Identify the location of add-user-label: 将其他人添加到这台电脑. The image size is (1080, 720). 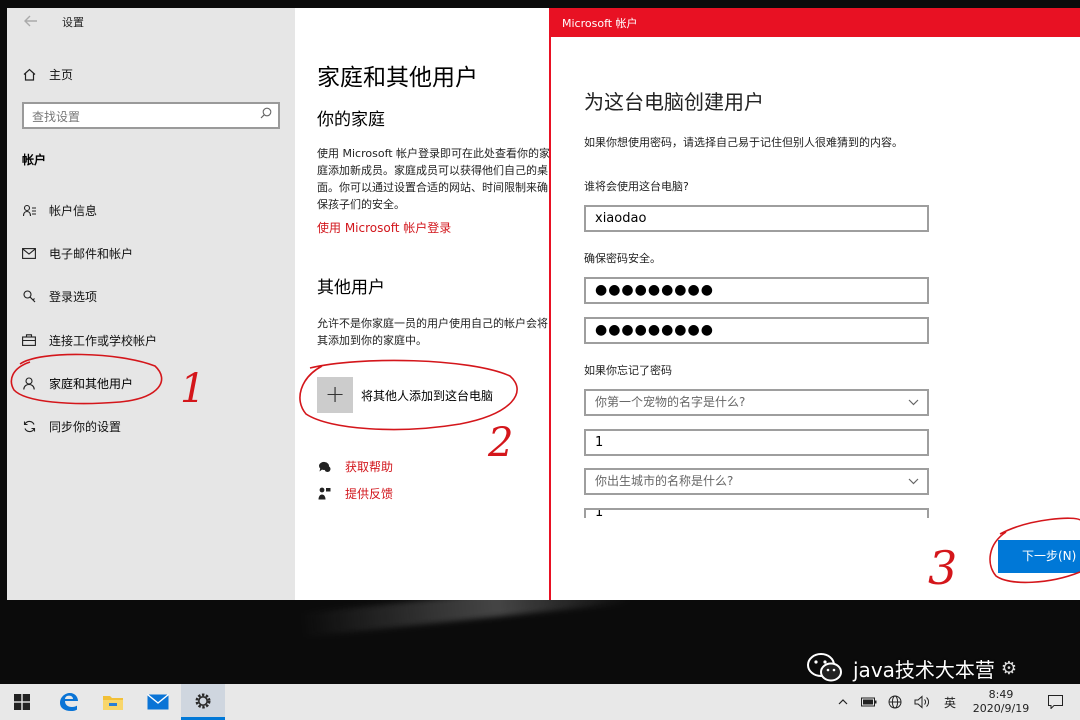
(427, 395).